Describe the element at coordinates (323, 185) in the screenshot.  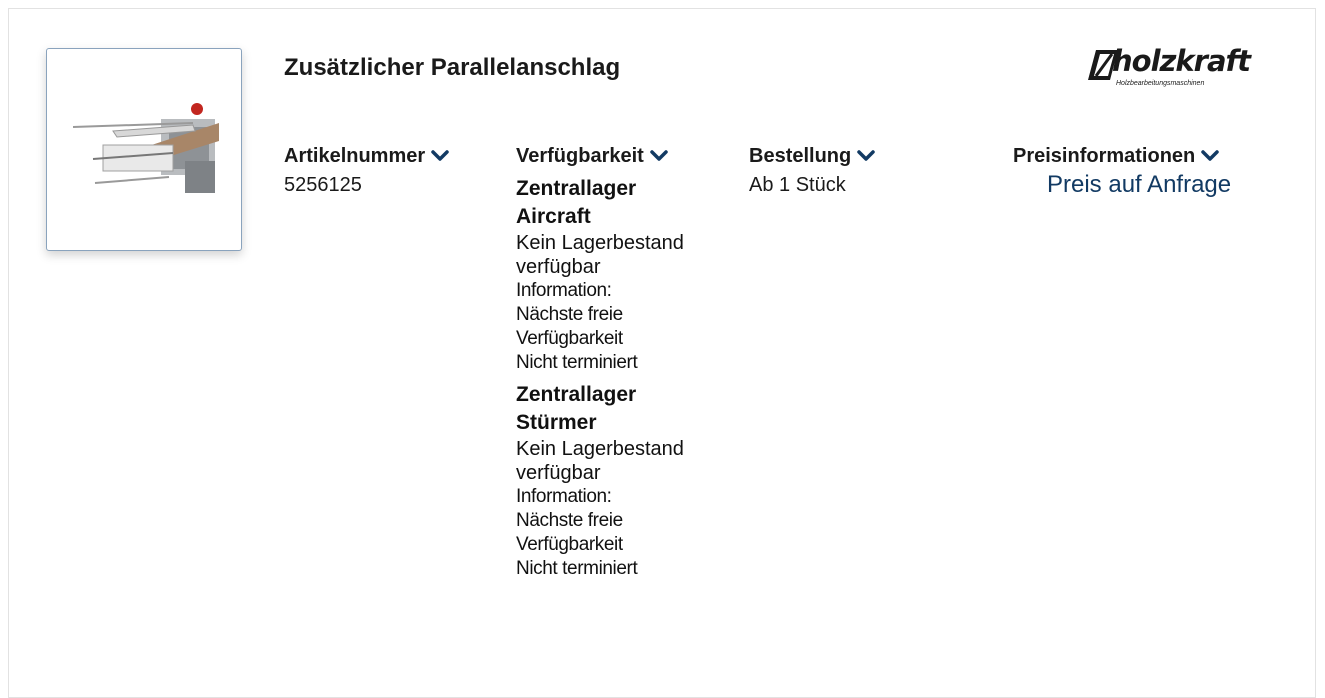
I see `article-number: 5256125` at that location.